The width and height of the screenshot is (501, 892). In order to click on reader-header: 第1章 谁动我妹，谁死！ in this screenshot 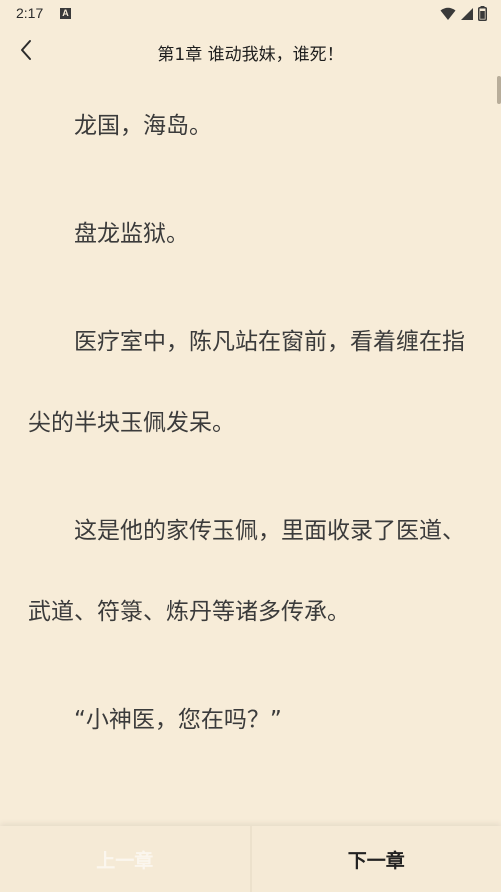, I will do `click(250, 52)`.